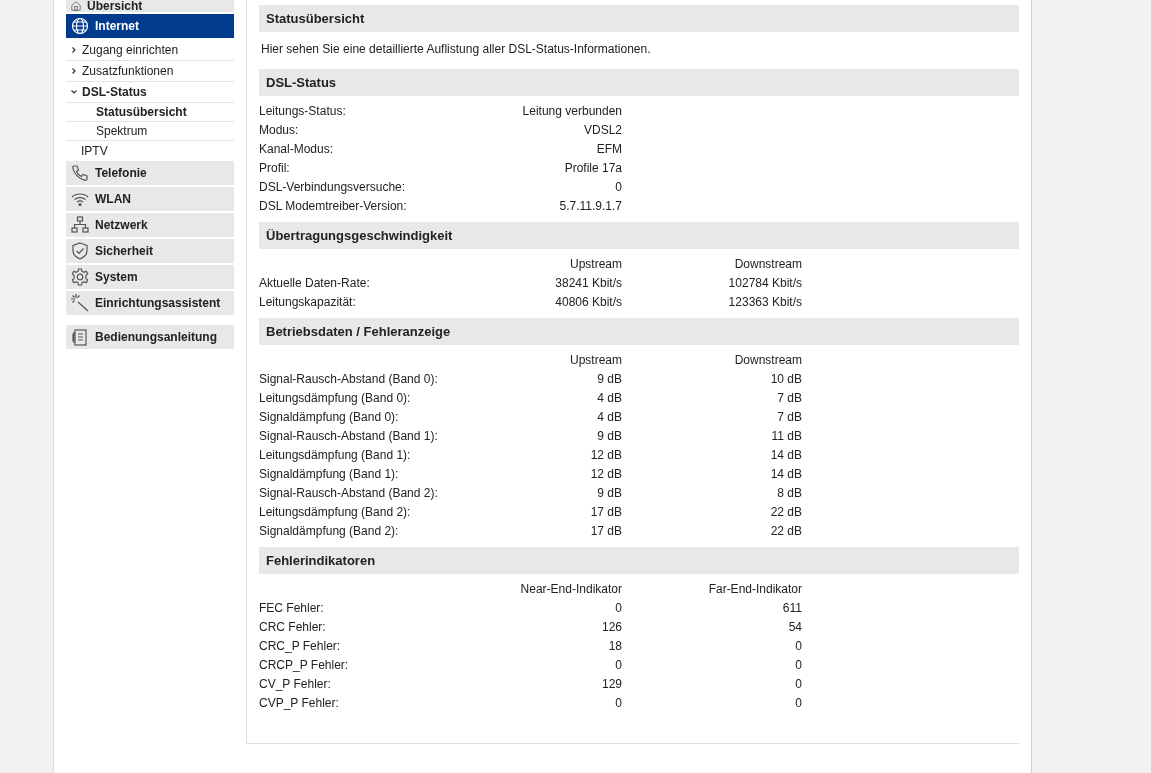  I want to click on shield-icon, so click(80, 251).